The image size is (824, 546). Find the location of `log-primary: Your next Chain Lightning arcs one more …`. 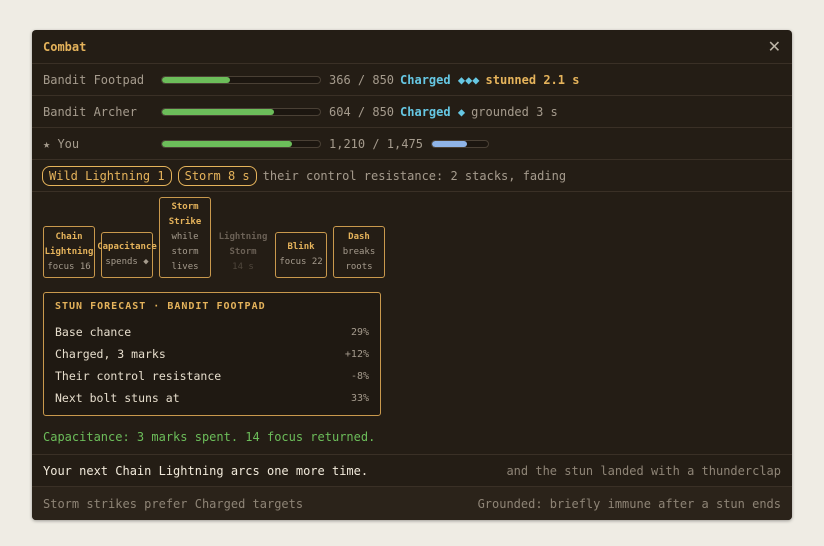

log-primary: Your next Chain Lightning arcs one more … is located at coordinates (206, 470).